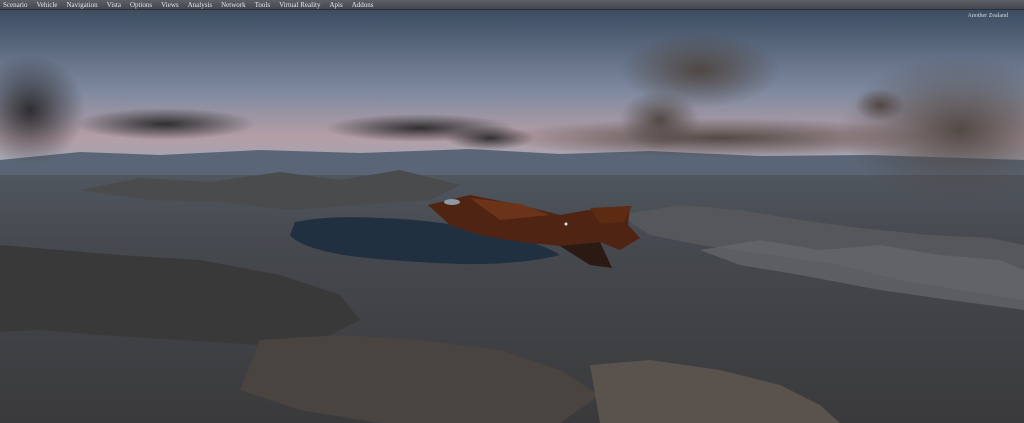 This screenshot has height=423, width=1024. Describe the element at coordinates (233, 5) in the screenshot. I see `menu-item-network: Network` at that location.